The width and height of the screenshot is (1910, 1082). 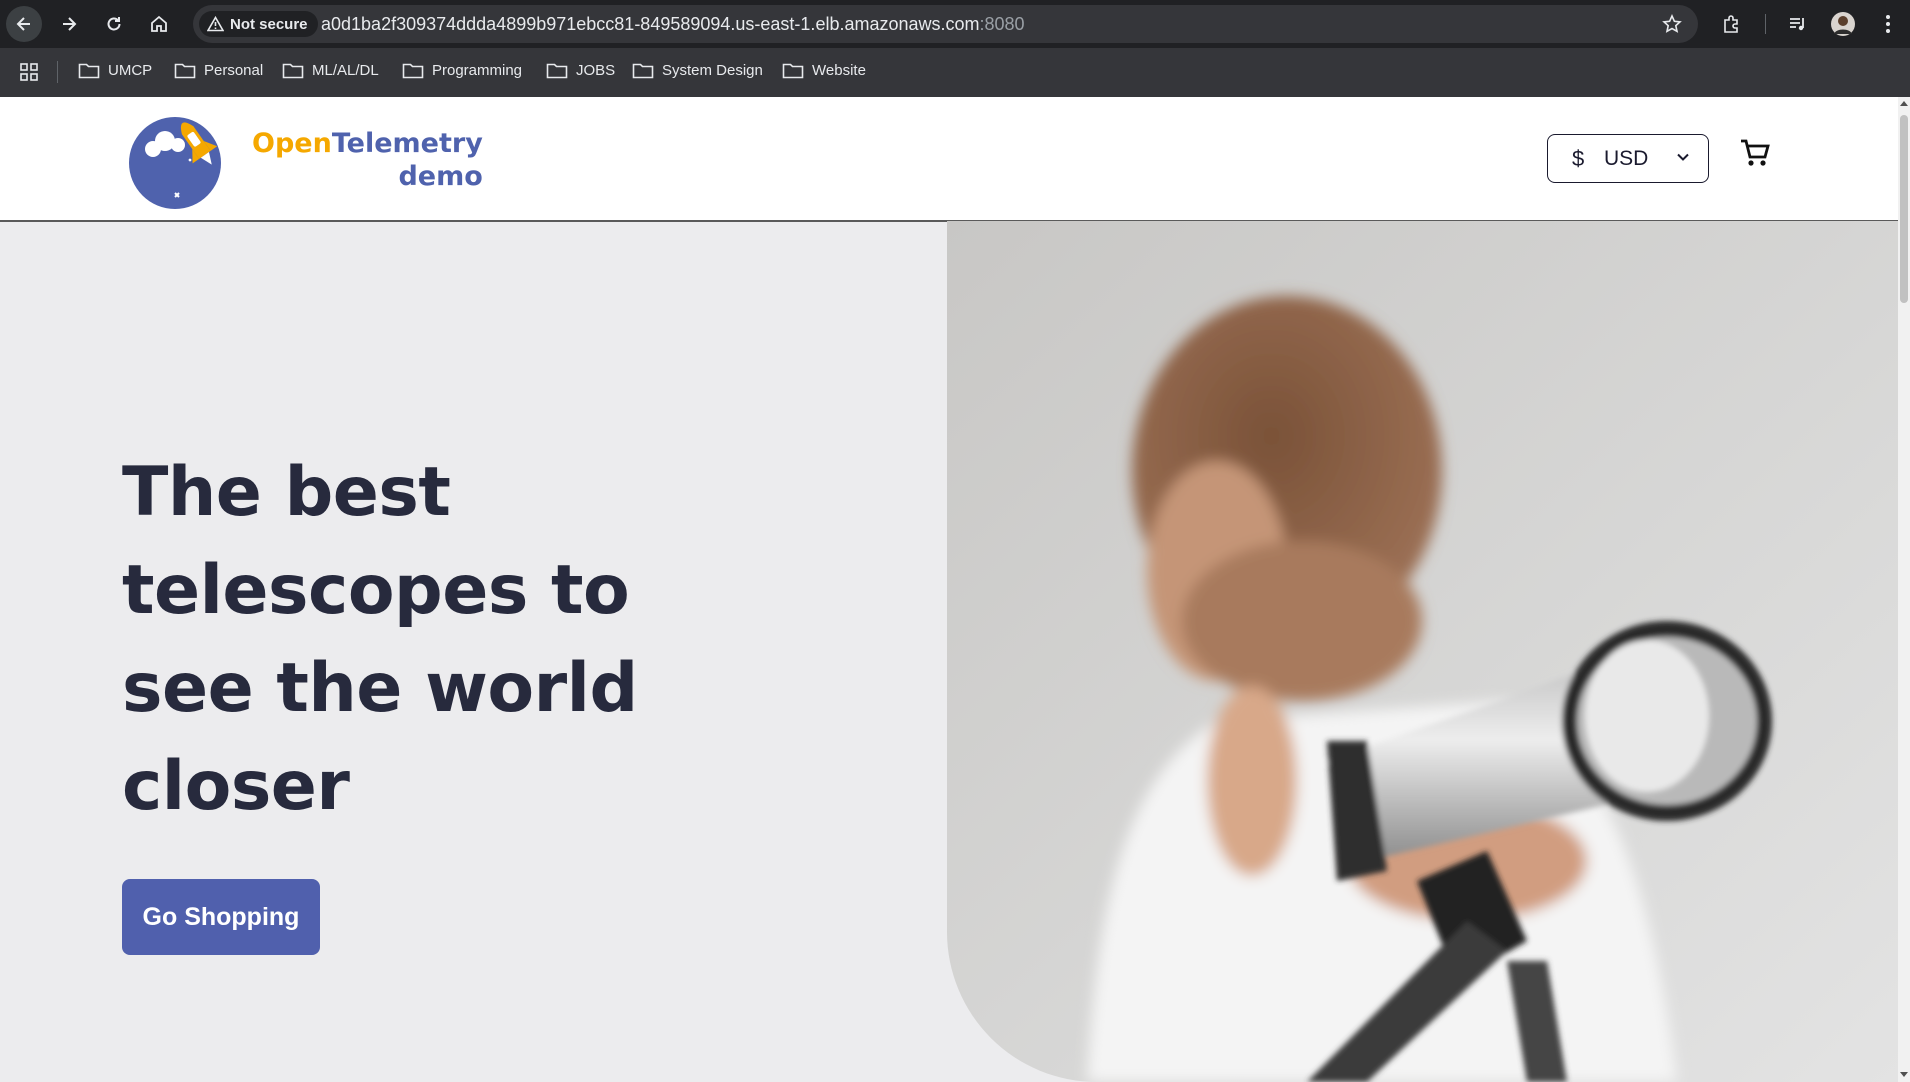 I want to click on scrollbar-thumb, so click(x=1904, y=209).